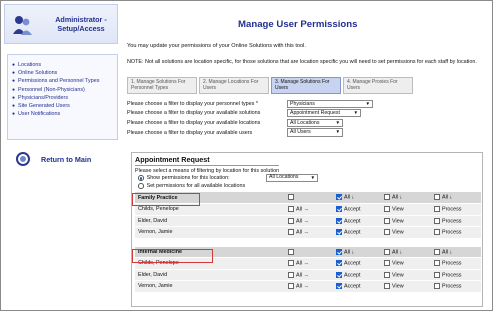 The image size is (493, 311). I want to click on sidebar-item-permissions: ● Permissions and Personnel Types, so click(62, 81).